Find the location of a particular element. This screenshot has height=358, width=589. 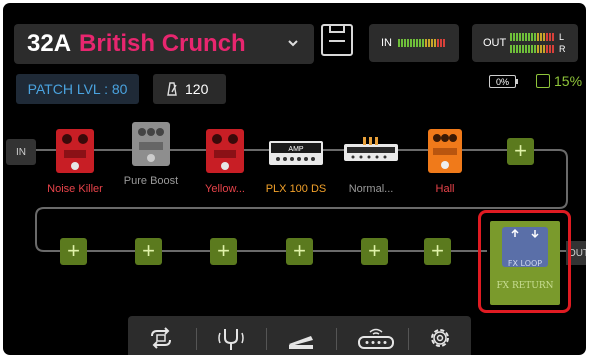

fx-pure-boost is located at coordinates (151, 144).